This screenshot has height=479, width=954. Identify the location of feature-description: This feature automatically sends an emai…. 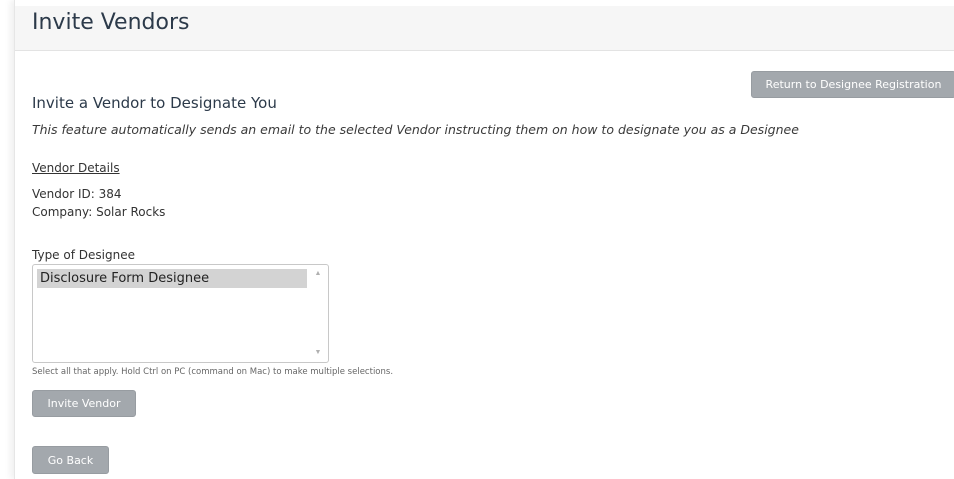
(415, 129).